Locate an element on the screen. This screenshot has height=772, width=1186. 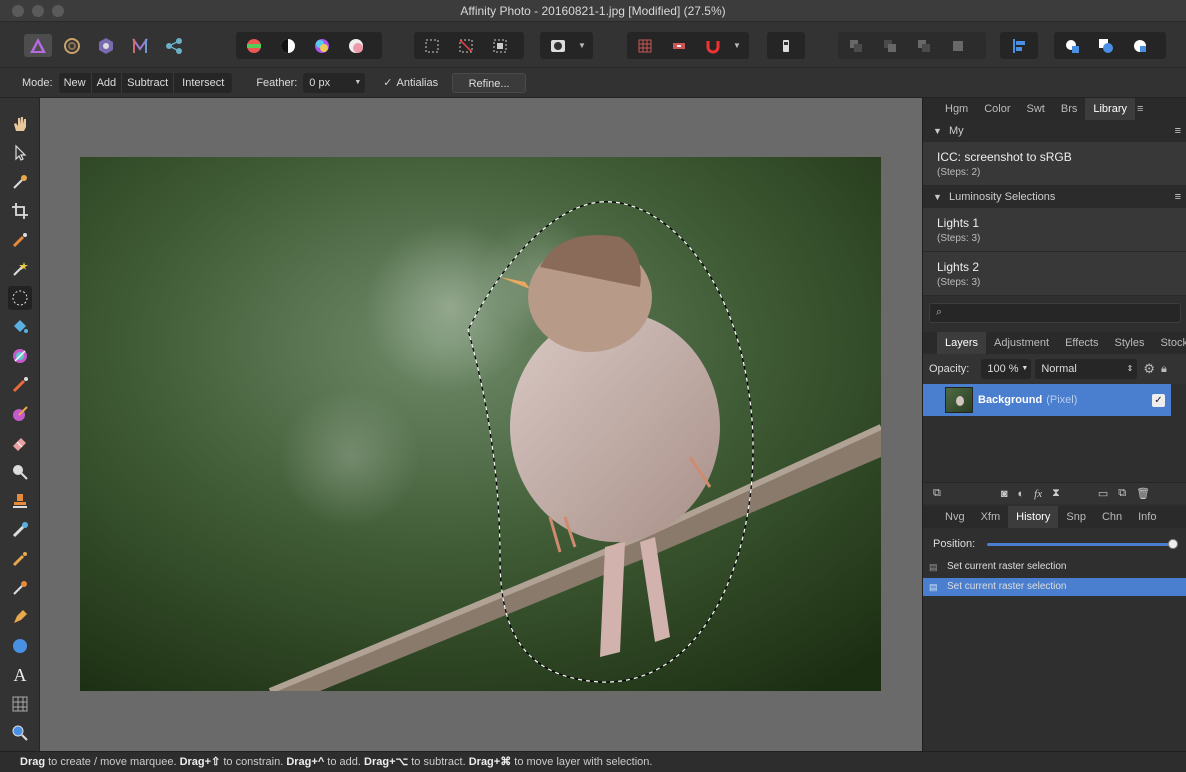
crop-tool-icon is located at coordinates (20, 211).